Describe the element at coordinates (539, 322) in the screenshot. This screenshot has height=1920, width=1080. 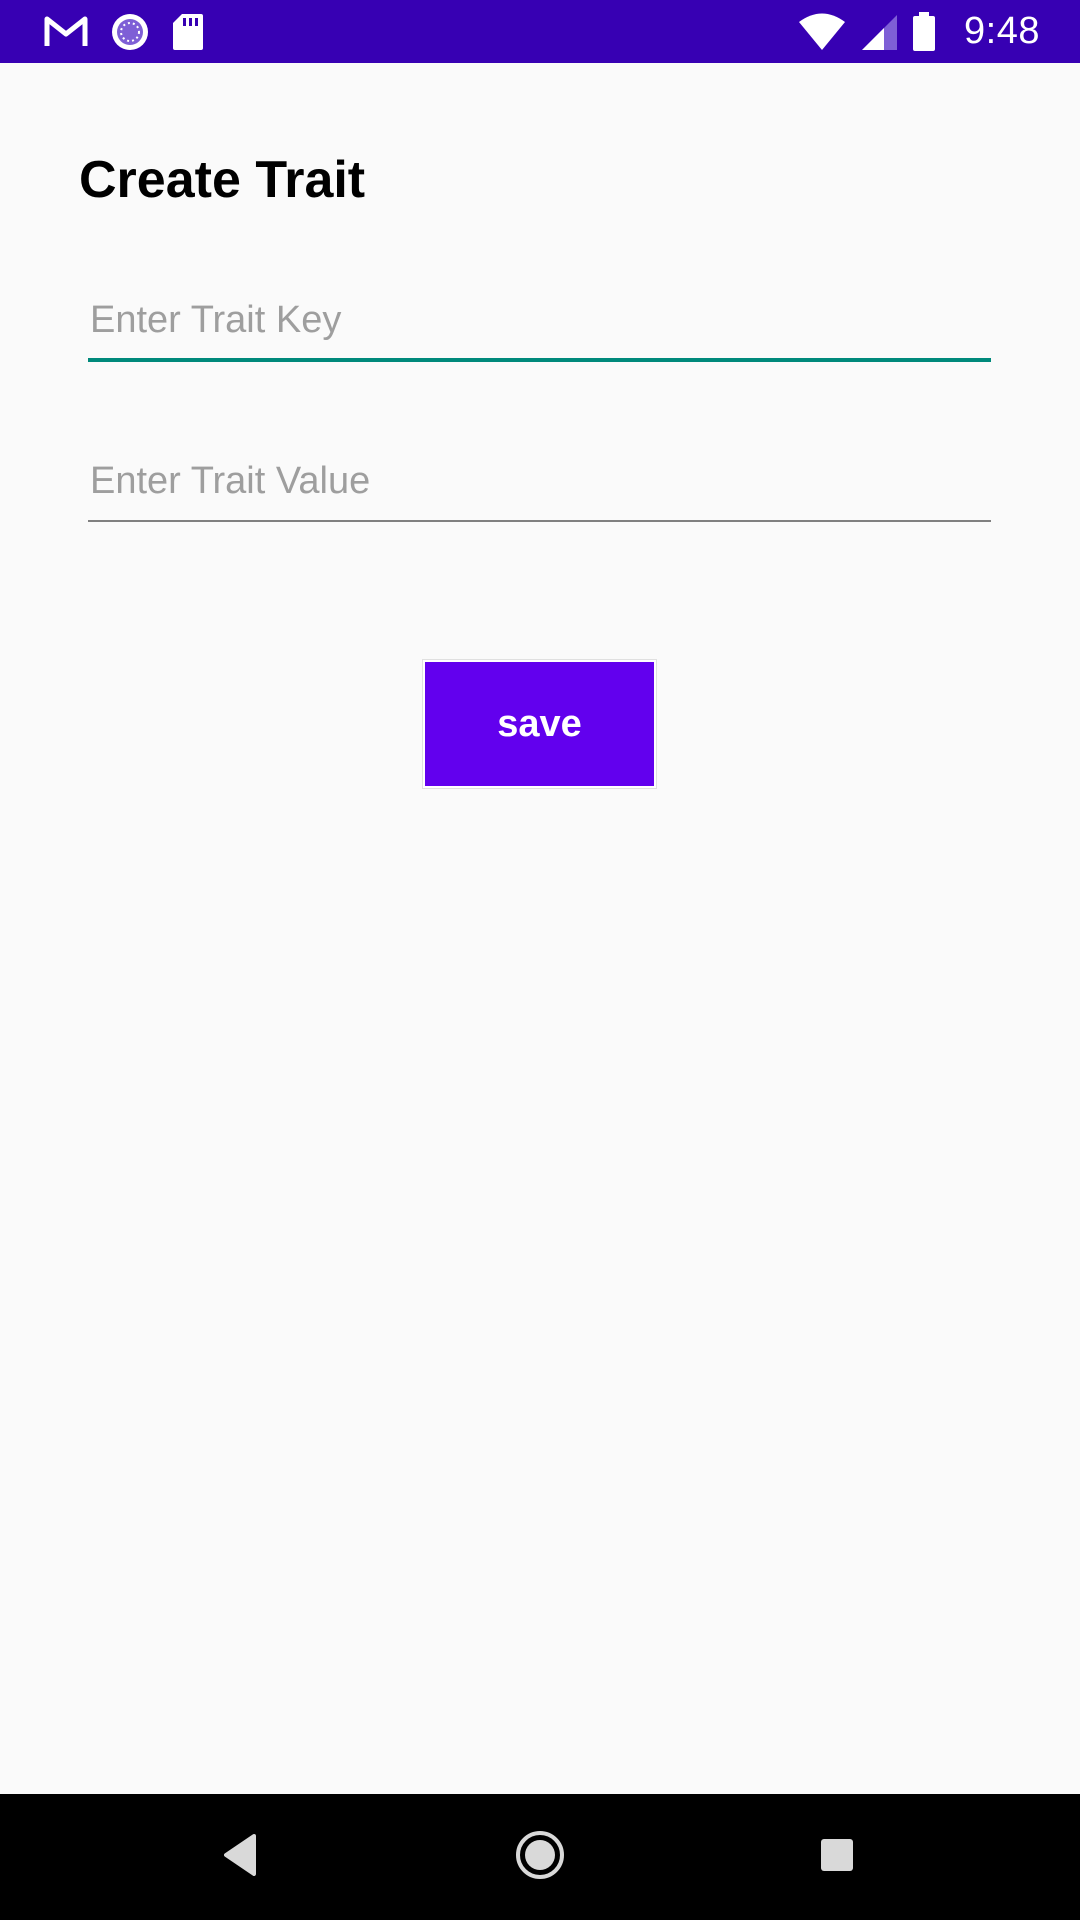
I see `trait-key-input` at that location.